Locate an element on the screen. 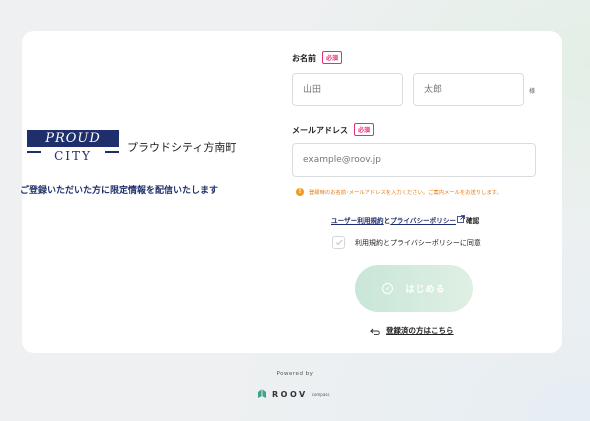 The image size is (590, 421). email-label-row: メールアドレス 必須 is located at coordinates (333, 129).